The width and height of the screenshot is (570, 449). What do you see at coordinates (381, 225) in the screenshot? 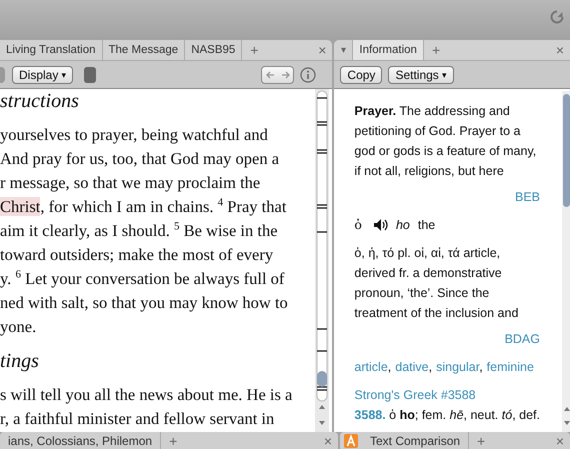
I see `speaker-icon` at bounding box center [381, 225].